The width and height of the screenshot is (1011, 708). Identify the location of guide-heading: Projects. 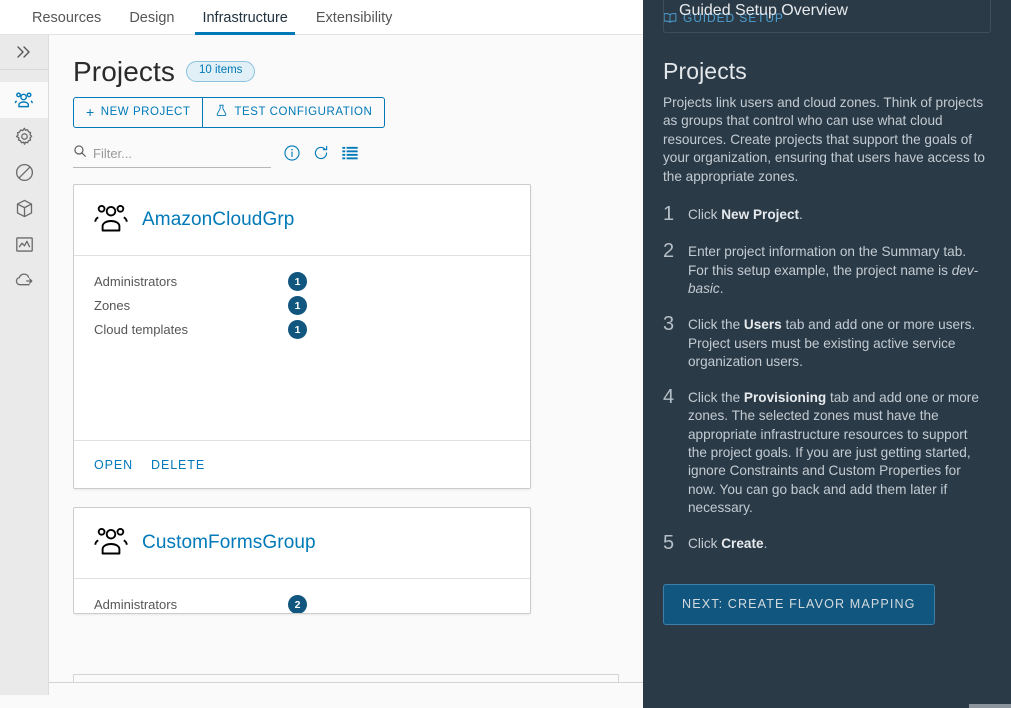
(705, 71).